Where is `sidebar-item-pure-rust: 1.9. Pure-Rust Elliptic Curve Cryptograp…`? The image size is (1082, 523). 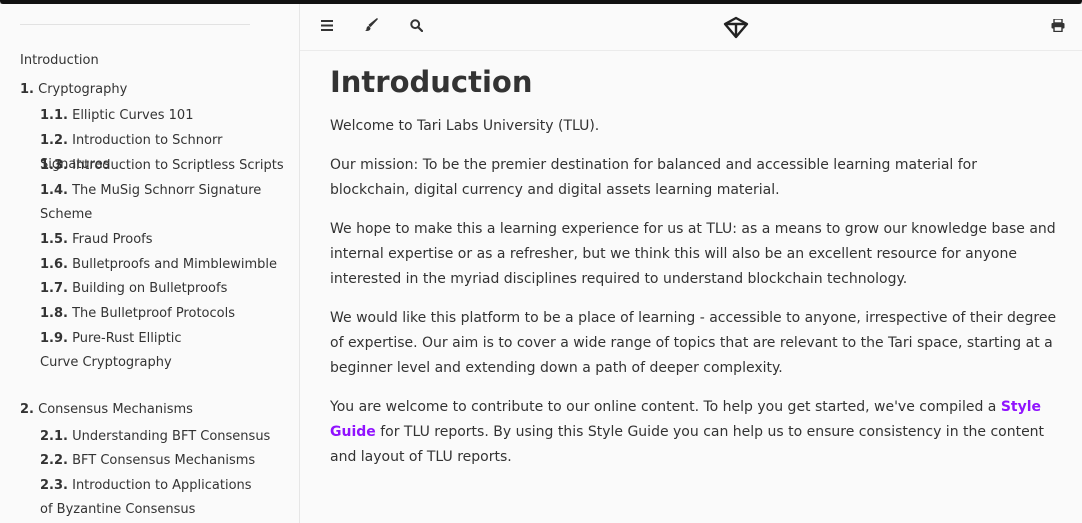 sidebar-item-pure-rust: 1.9. Pure-Rust Elliptic Curve Cryptograp… is located at coordinates (127, 351).